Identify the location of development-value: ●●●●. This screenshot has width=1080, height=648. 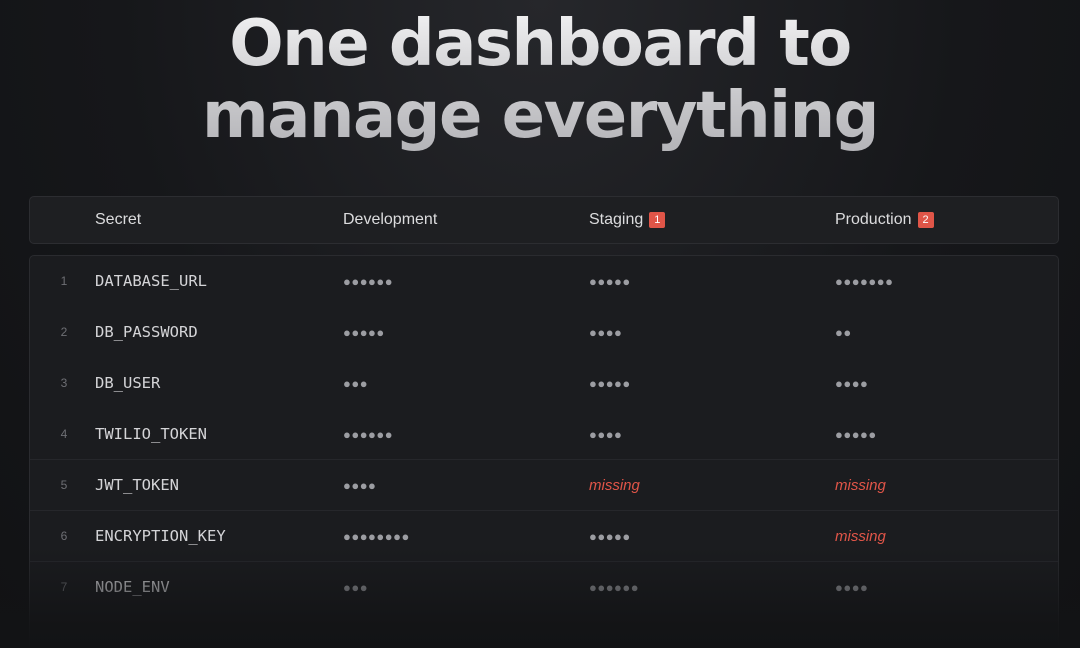
(359, 485).